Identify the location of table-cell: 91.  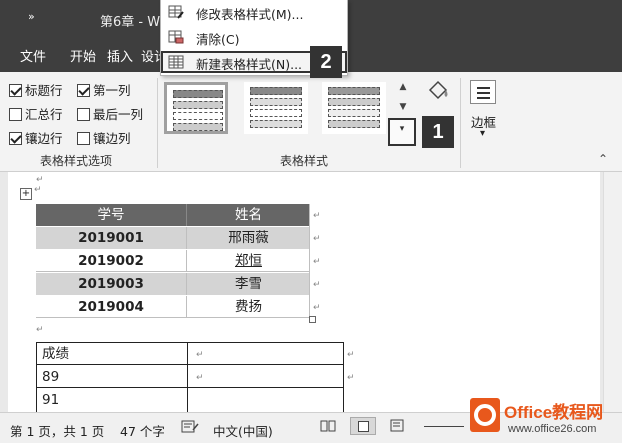
(47, 400).